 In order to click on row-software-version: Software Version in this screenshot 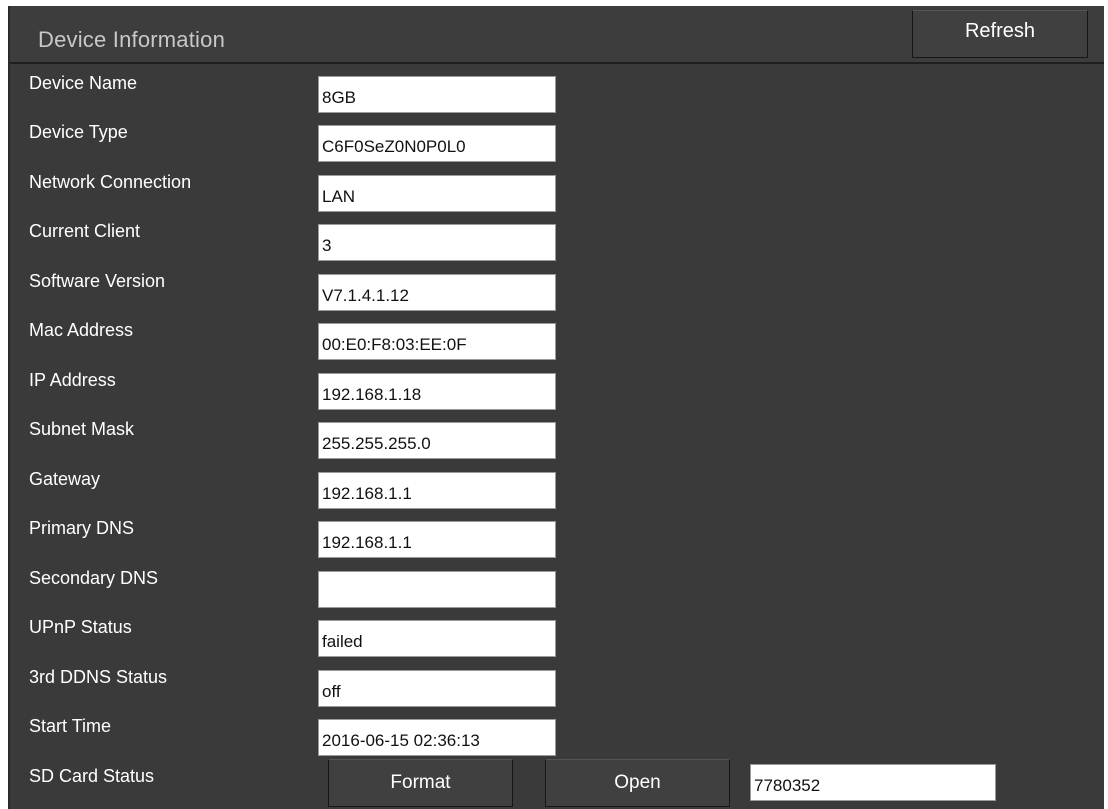, I will do `click(557, 286)`.